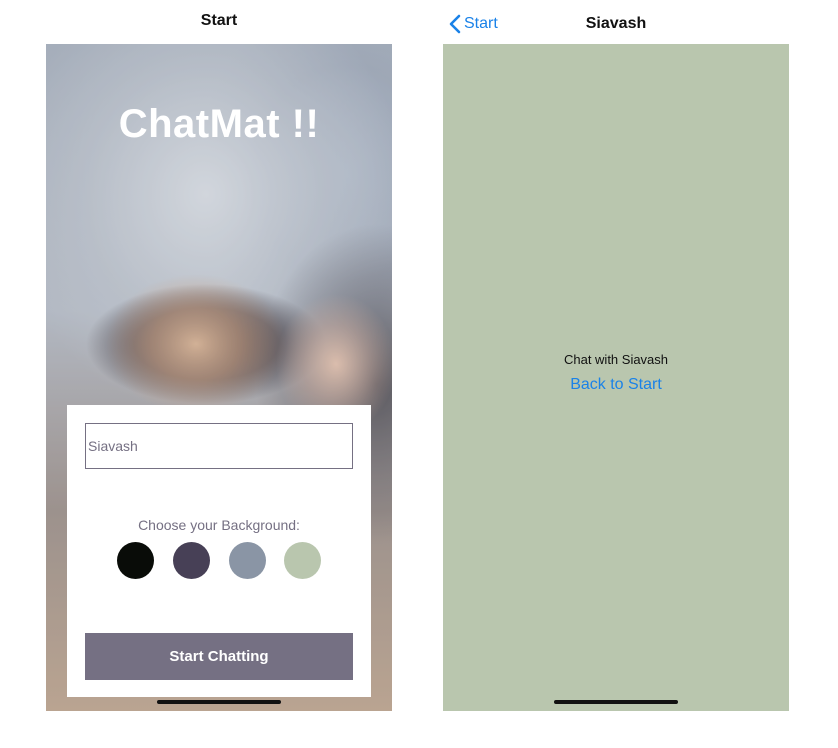  I want to click on background-label: Choose your Background:, so click(219, 525).